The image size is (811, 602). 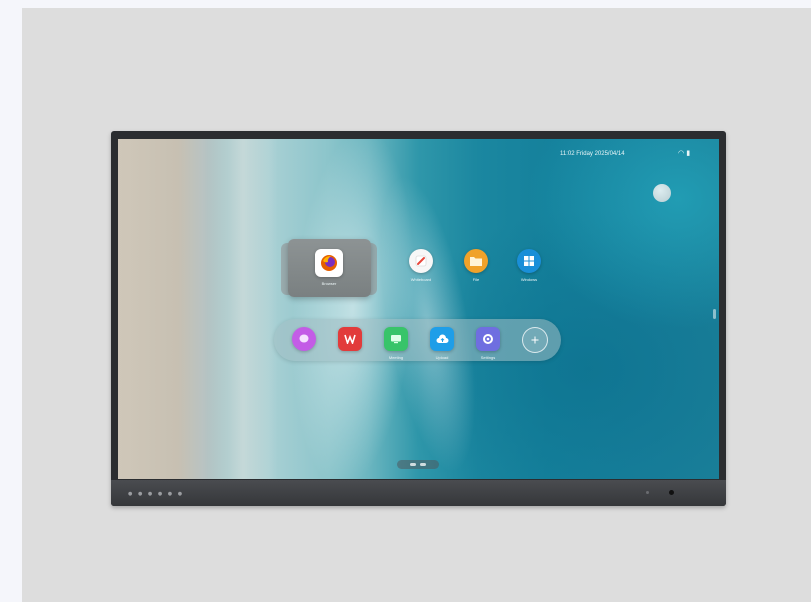 I want to click on cloud-upload-icon, so click(x=442, y=339).